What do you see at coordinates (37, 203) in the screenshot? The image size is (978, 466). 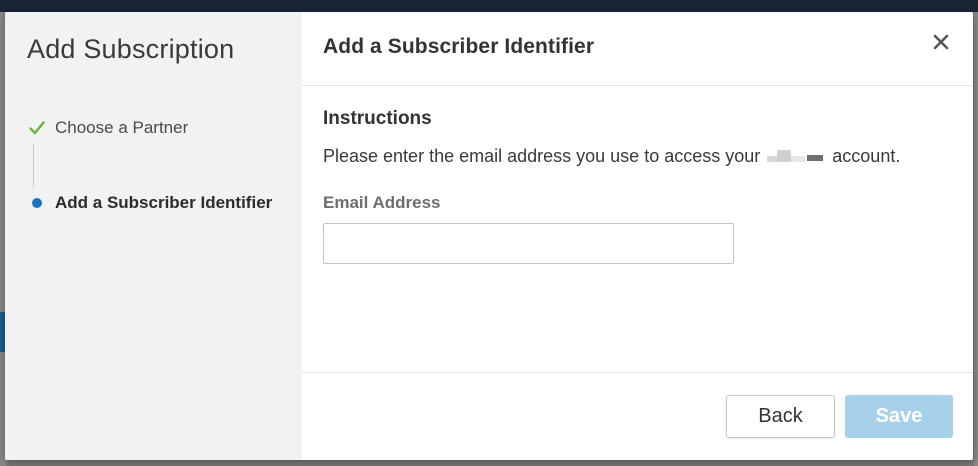 I see `dot-icon` at bounding box center [37, 203].